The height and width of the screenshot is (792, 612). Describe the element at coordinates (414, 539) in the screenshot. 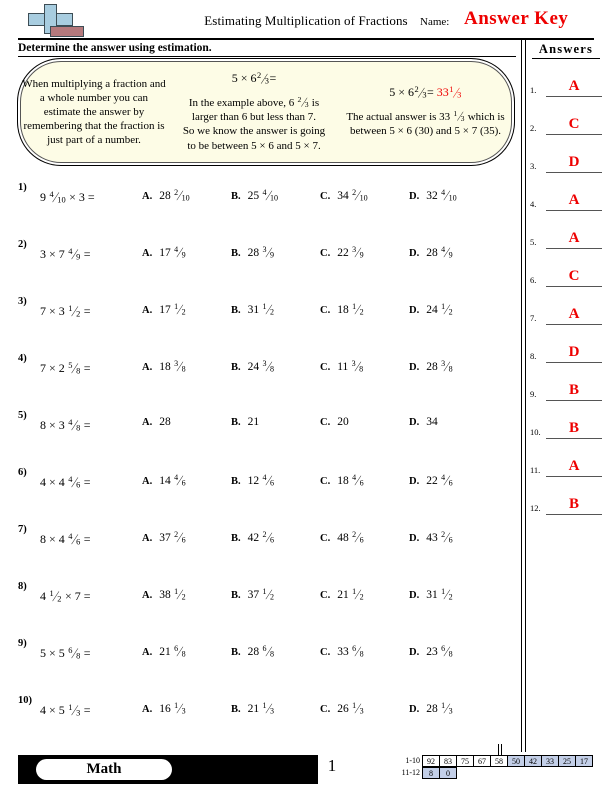

I see `choice-letter: D.` at that location.